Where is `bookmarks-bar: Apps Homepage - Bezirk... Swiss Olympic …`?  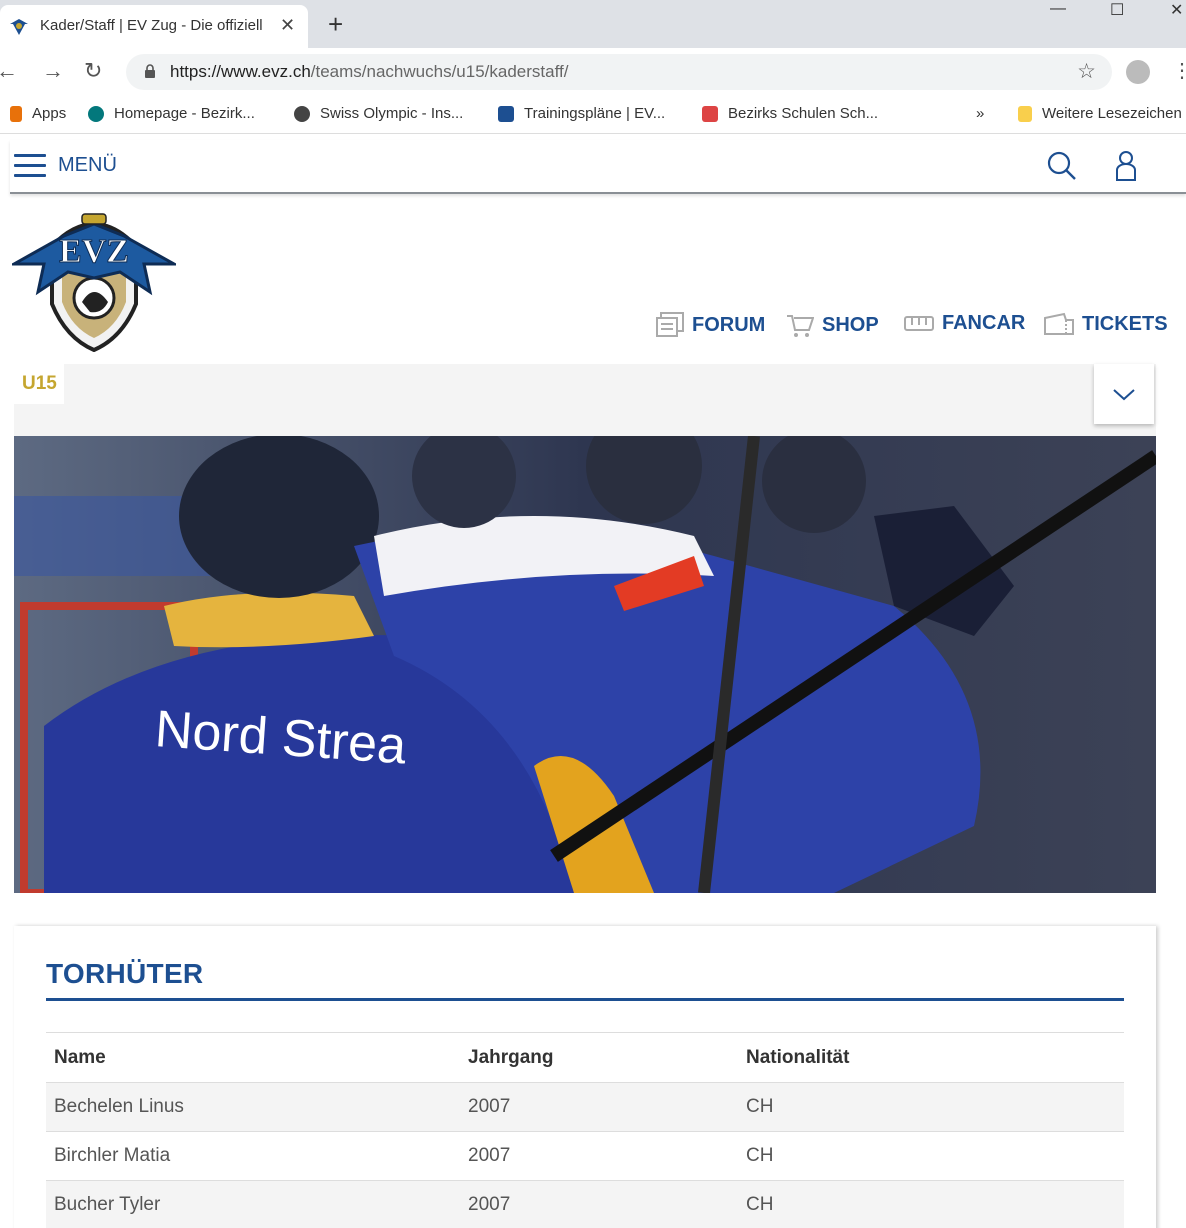 bookmarks-bar: Apps Homepage - Bezirk... Swiss Olympic … is located at coordinates (593, 115).